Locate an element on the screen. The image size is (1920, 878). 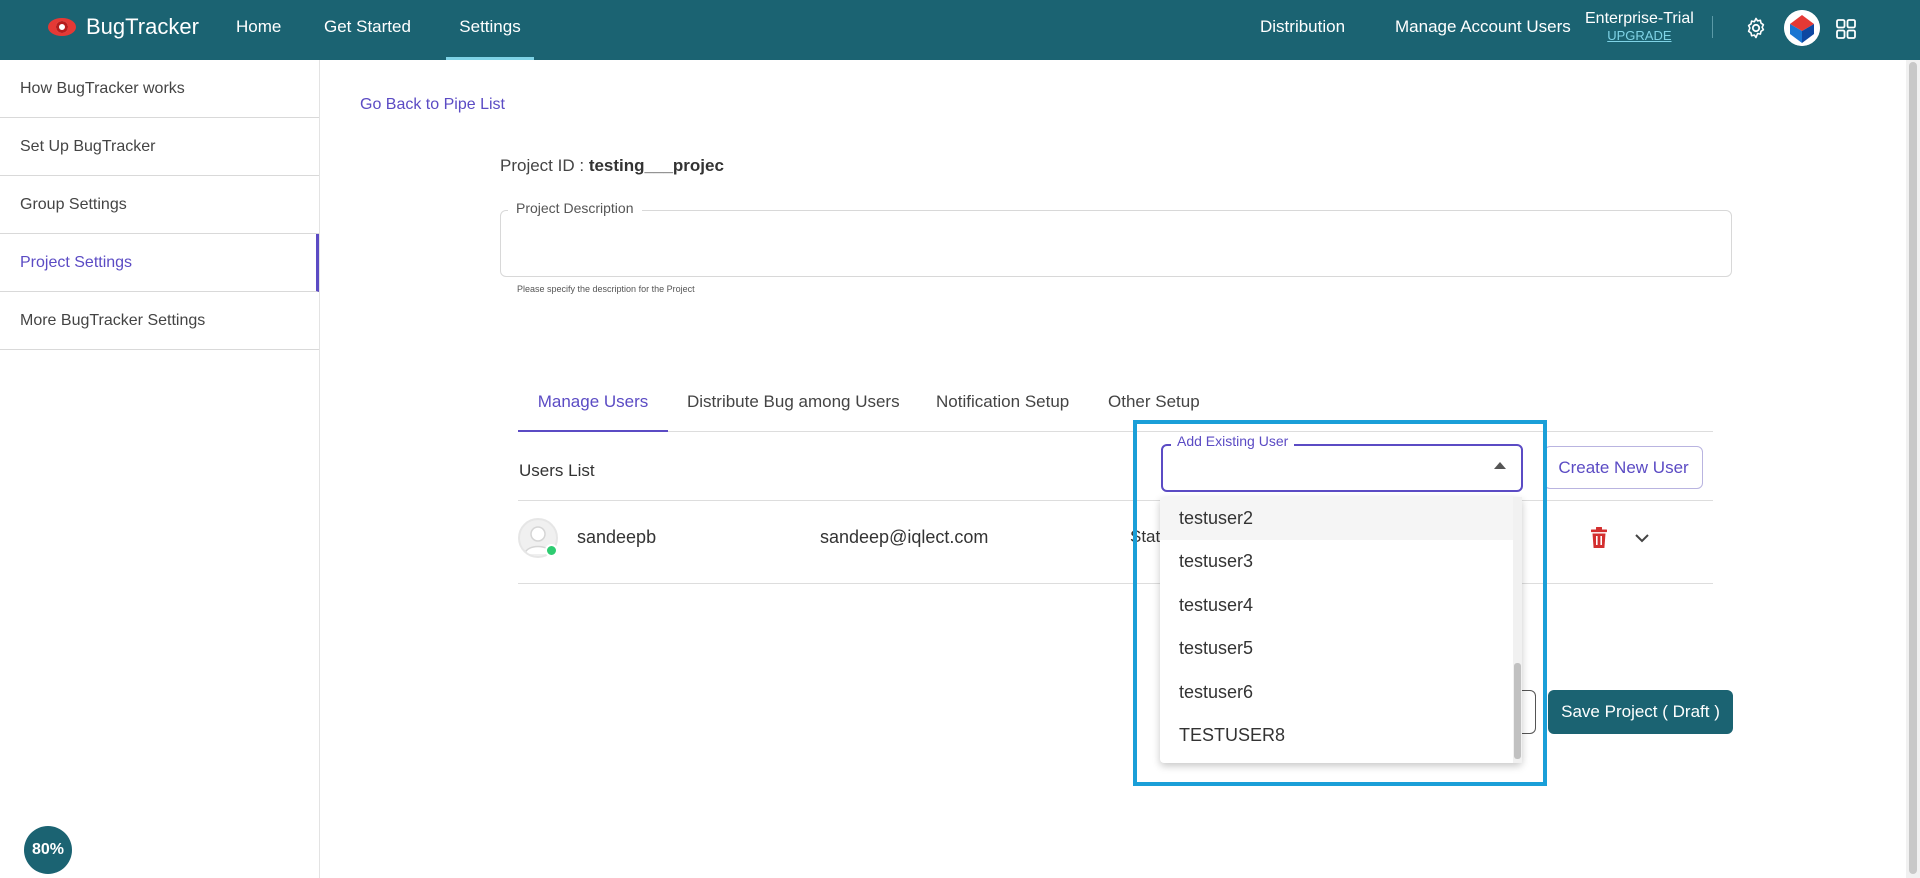
sidebar-item-more-settings: More BugTracker Settings is located at coordinates (159, 321).